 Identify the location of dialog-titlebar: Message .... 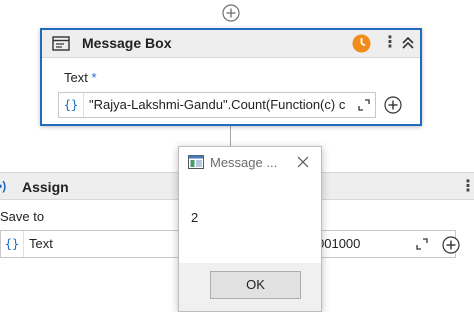
(250, 162).